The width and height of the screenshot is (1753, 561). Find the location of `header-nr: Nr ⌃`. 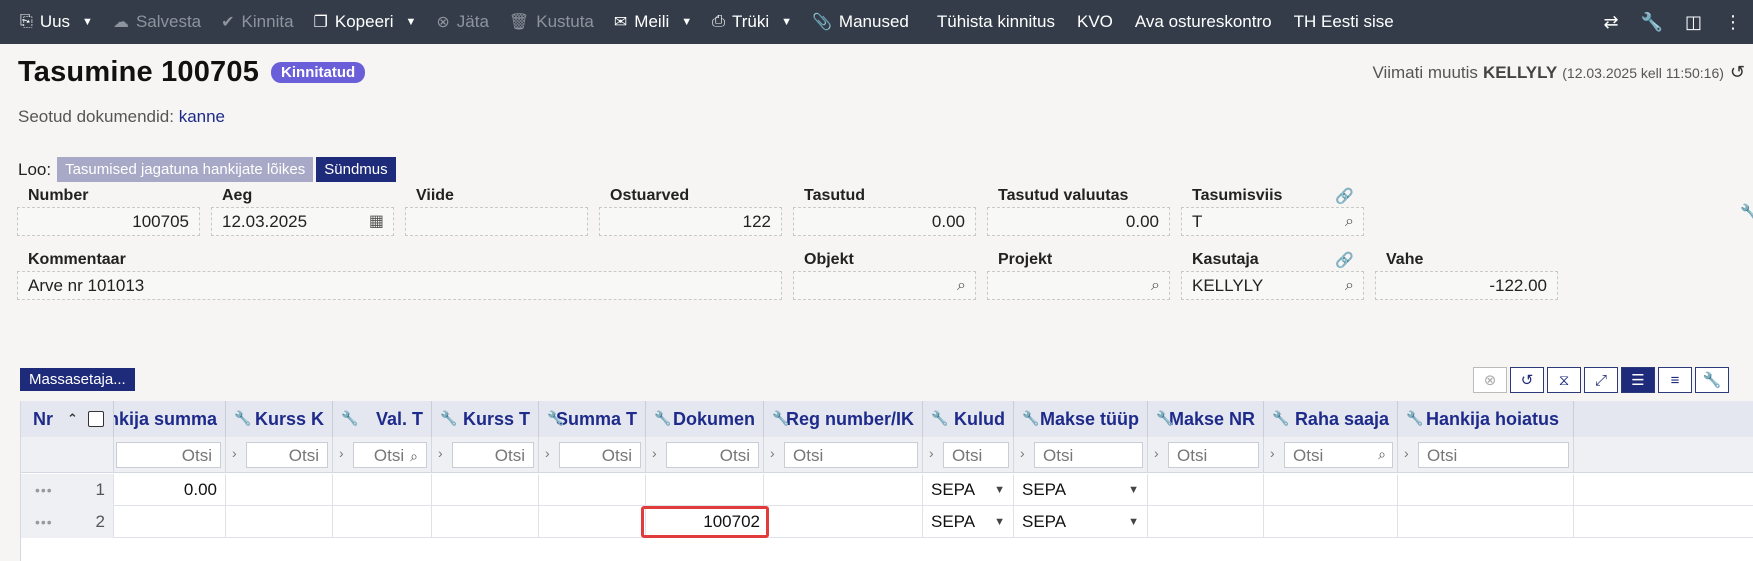

header-nr: Nr ⌃ is located at coordinates (67, 419).